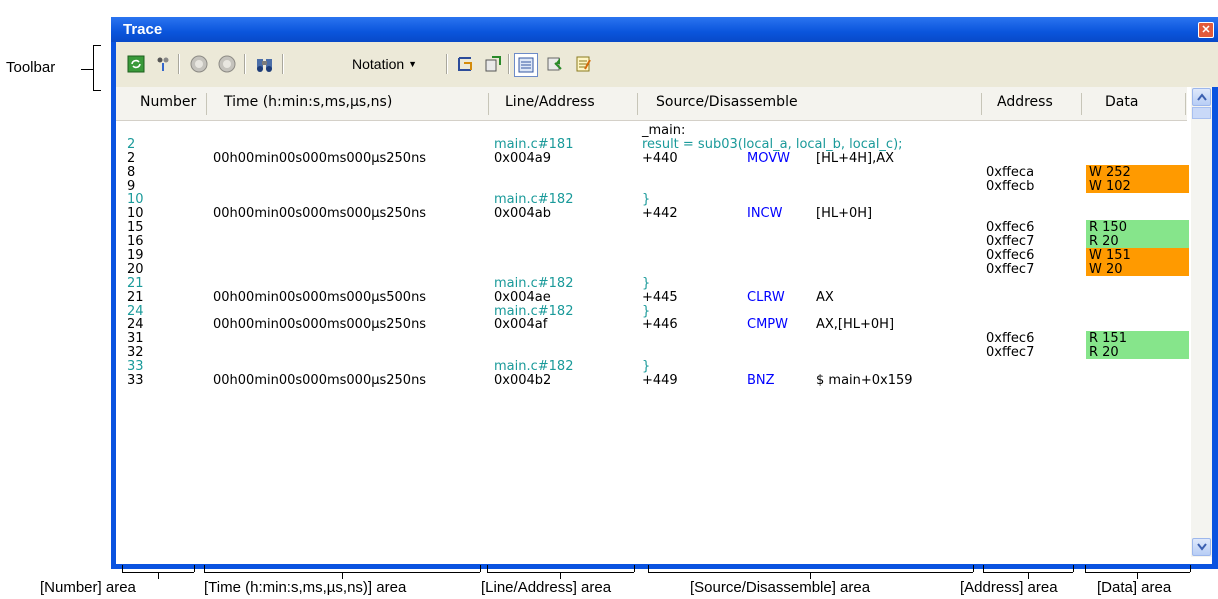 The image size is (1218, 599). I want to click on table-row: 9 0xffecb W 102, so click(653, 186).